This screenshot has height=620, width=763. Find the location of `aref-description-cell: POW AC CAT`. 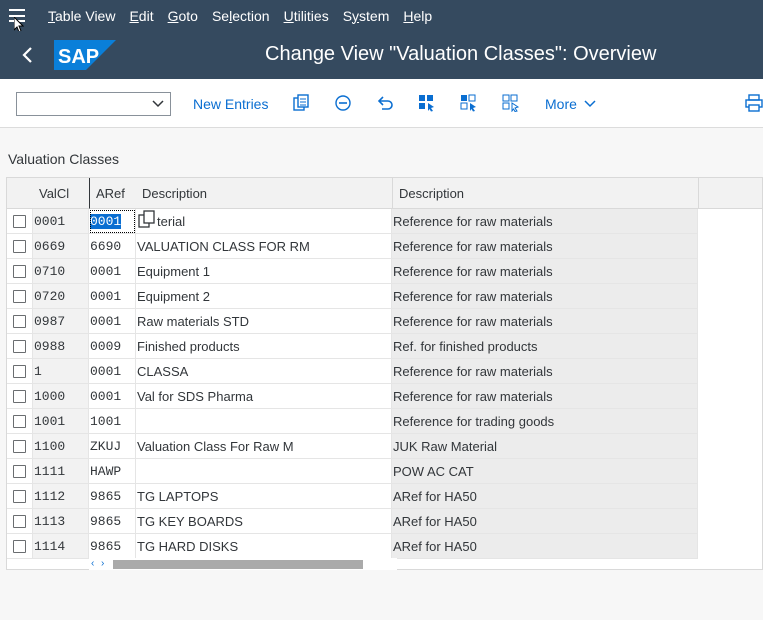

aref-description-cell: POW AC CAT is located at coordinates (545, 471).